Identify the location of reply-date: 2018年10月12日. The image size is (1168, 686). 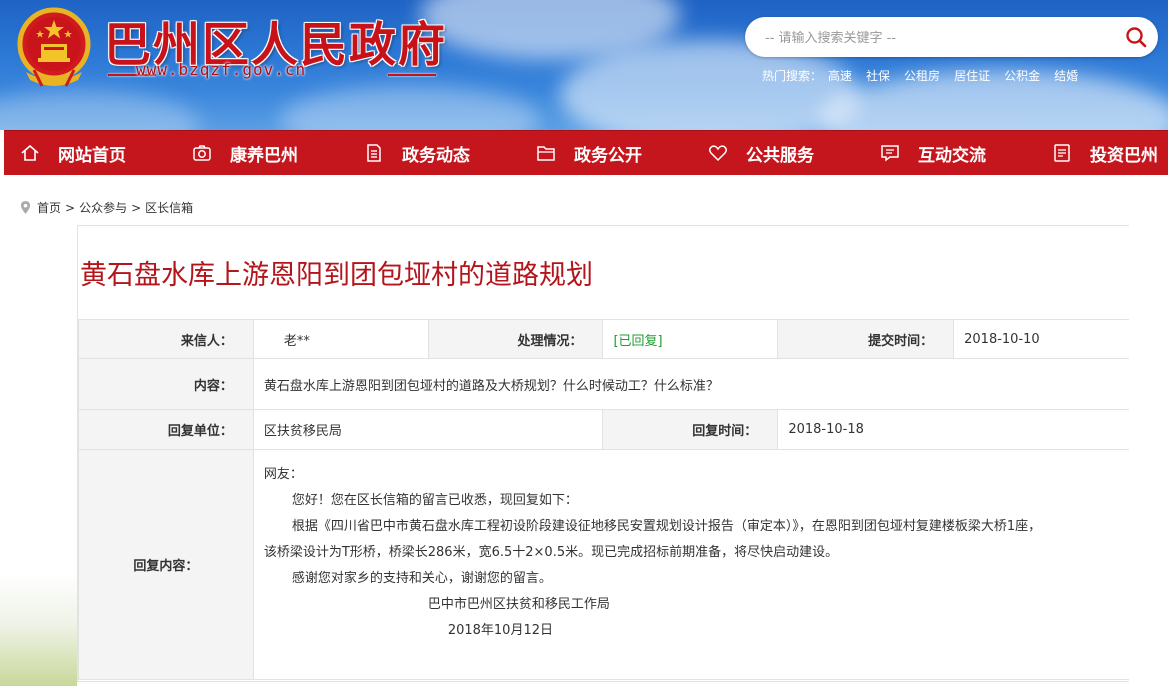
(500, 630).